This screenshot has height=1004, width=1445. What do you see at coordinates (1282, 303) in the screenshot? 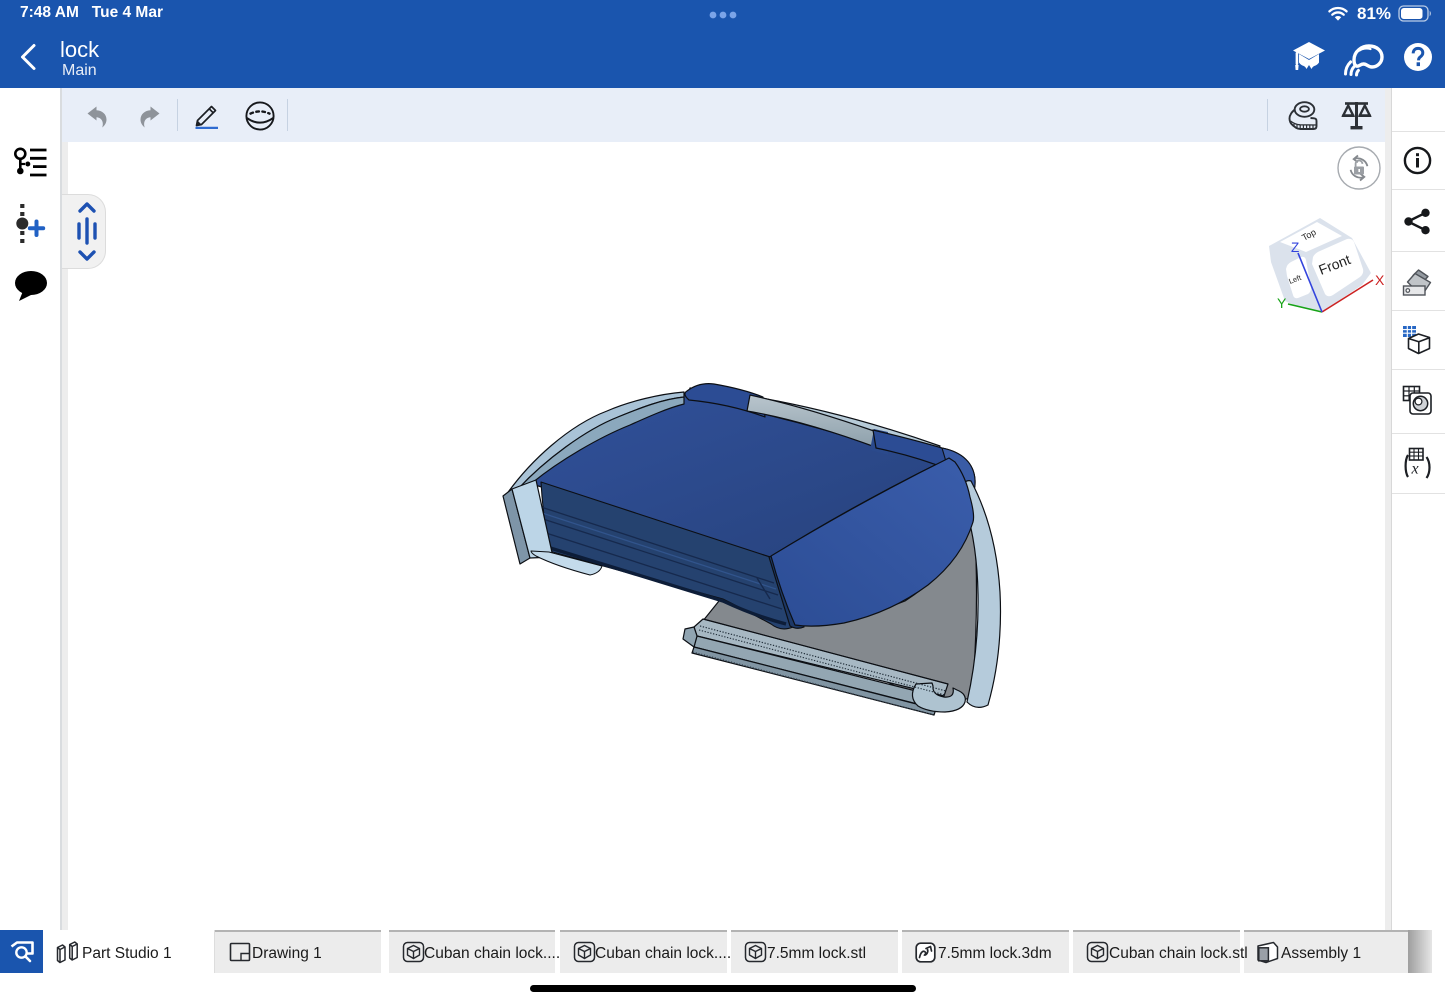
I see `svg-text: Y` at bounding box center [1282, 303].